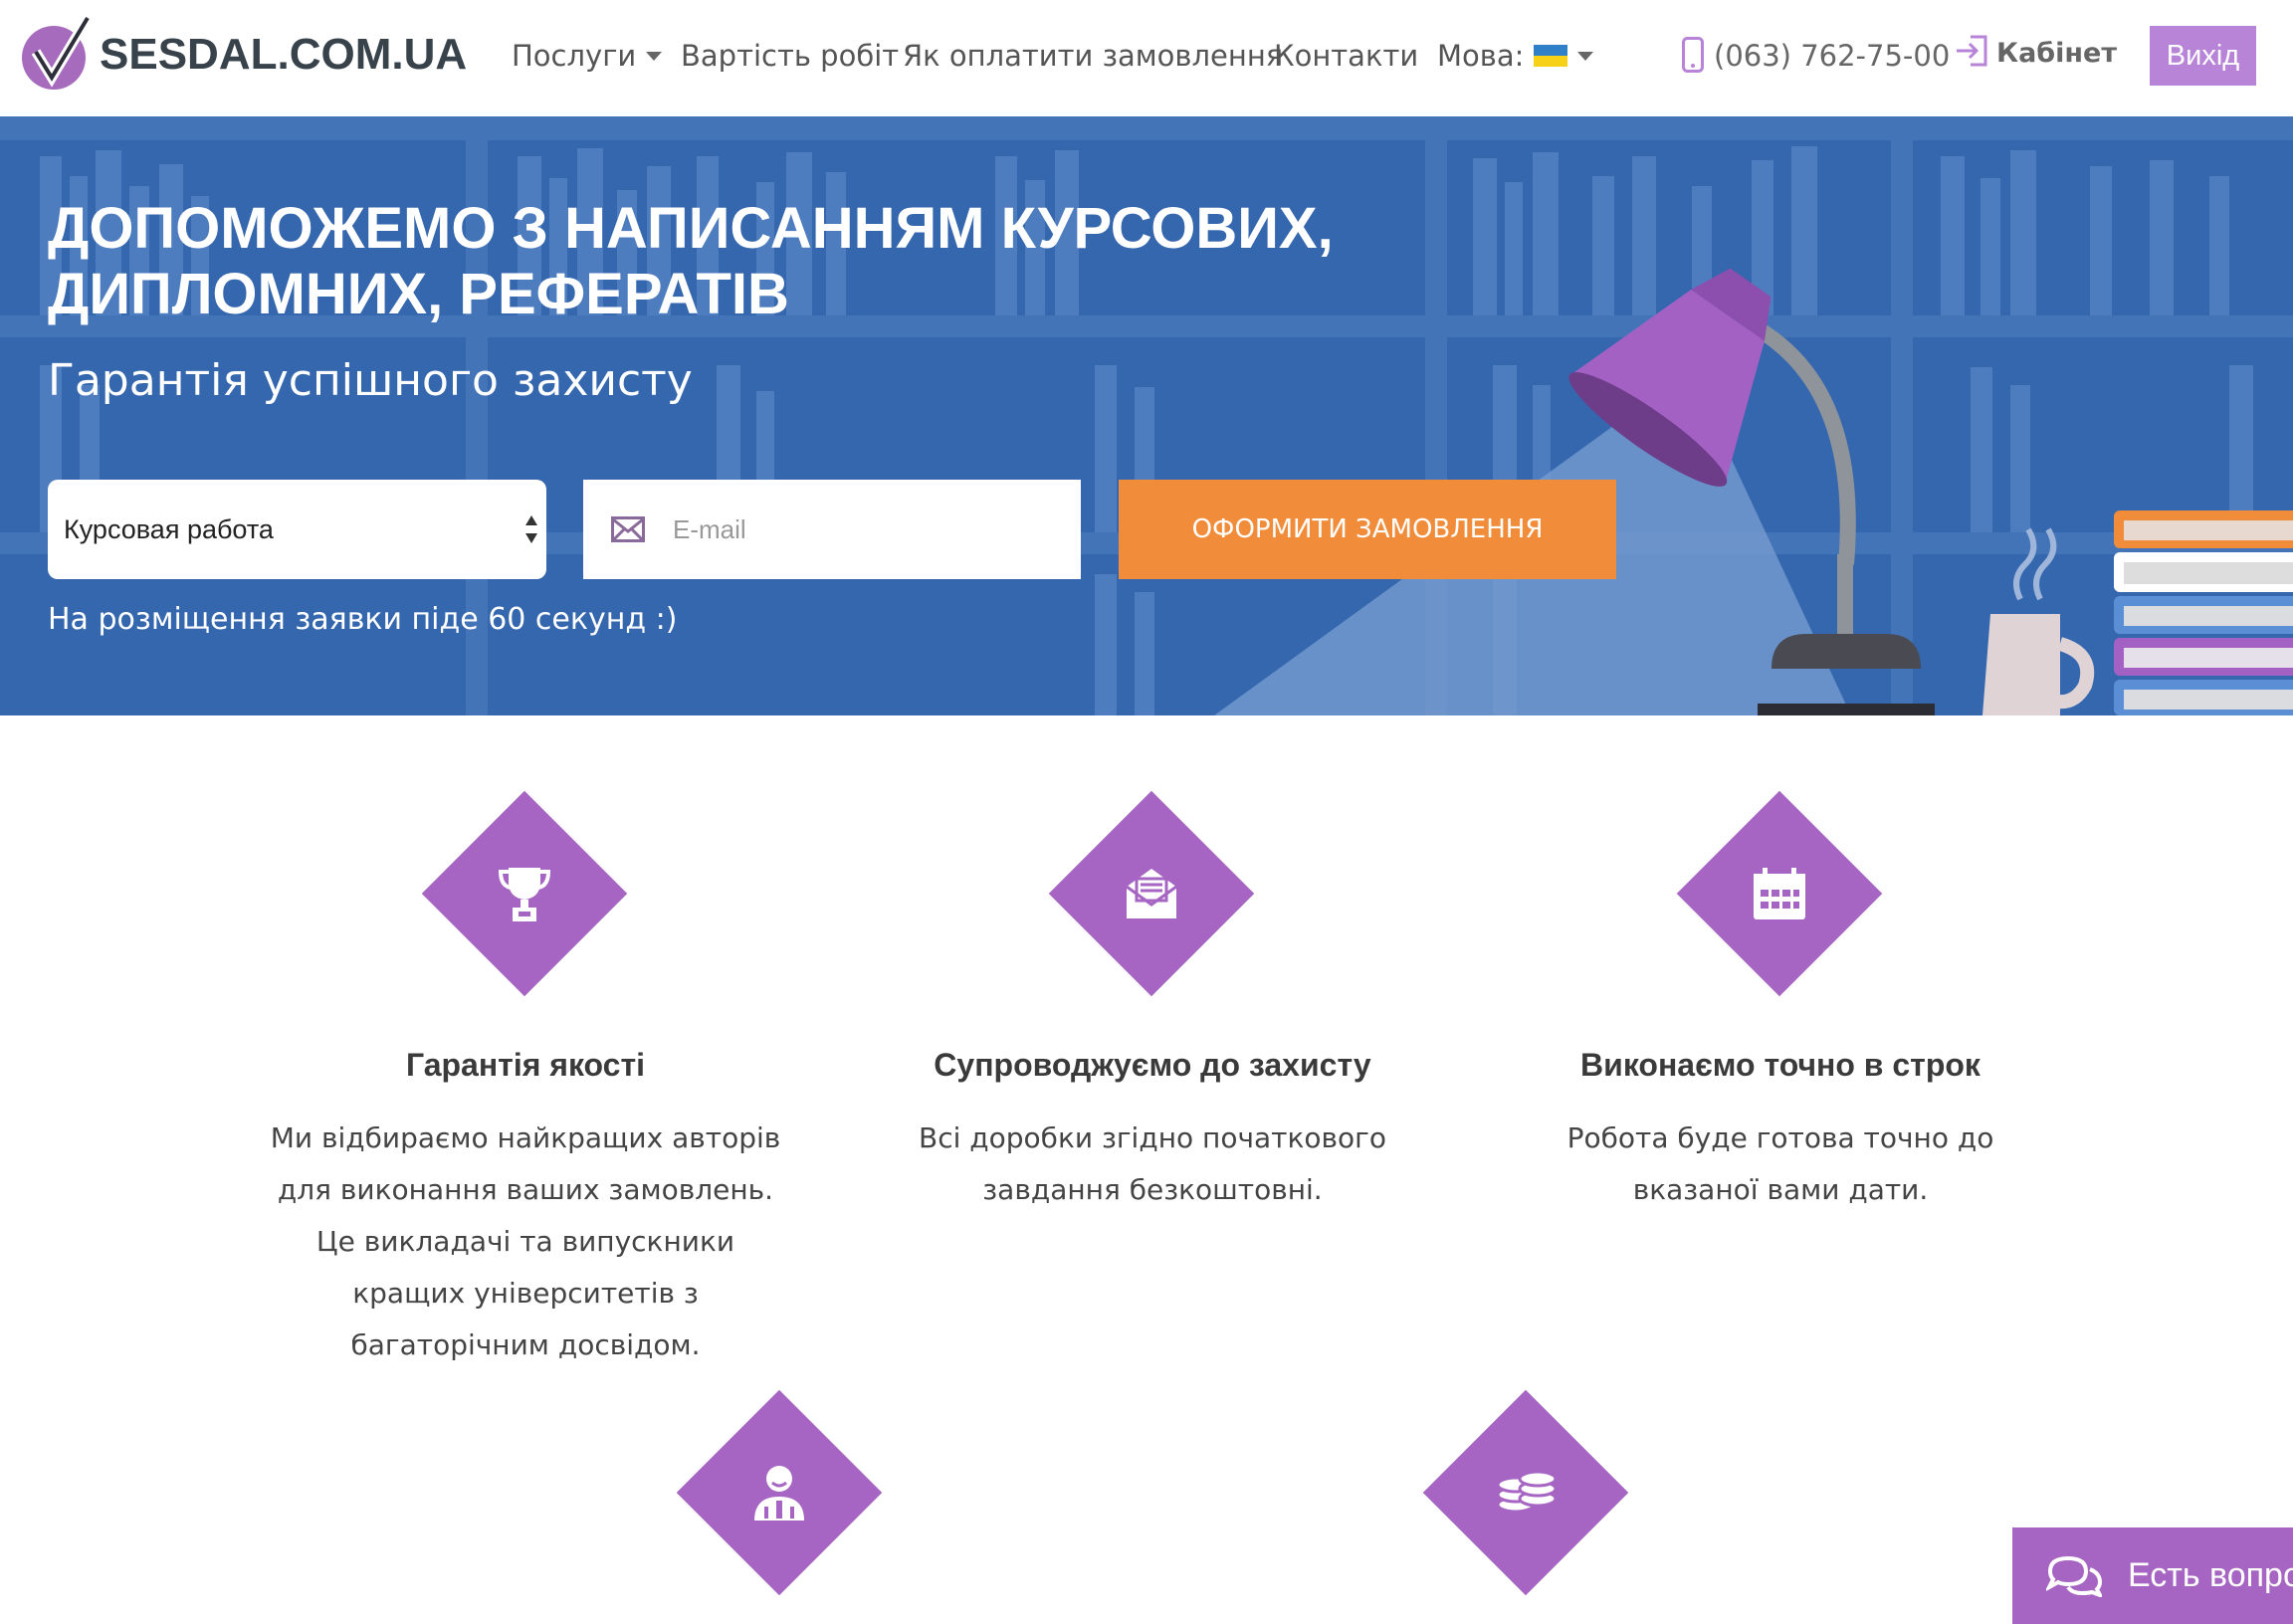  Describe the element at coordinates (574, 56) in the screenshot. I see `nav-services-label: Послуги` at that location.